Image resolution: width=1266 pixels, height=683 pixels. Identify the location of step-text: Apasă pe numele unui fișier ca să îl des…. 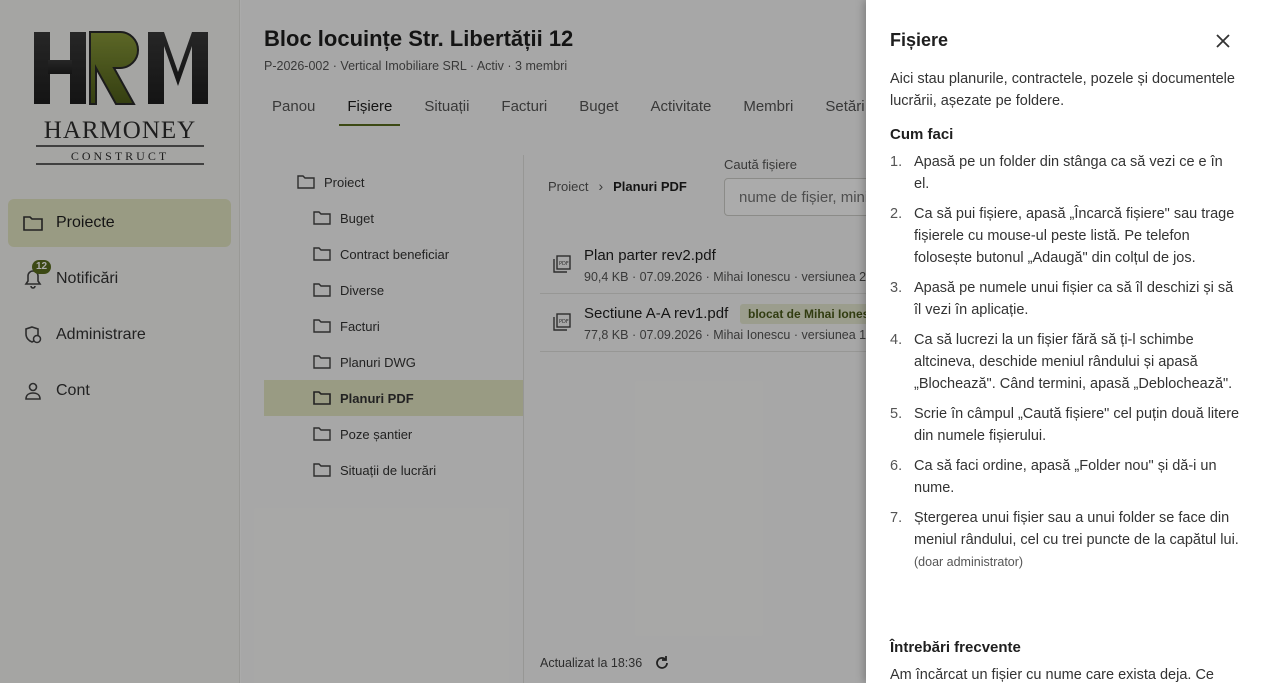
(1074, 299).